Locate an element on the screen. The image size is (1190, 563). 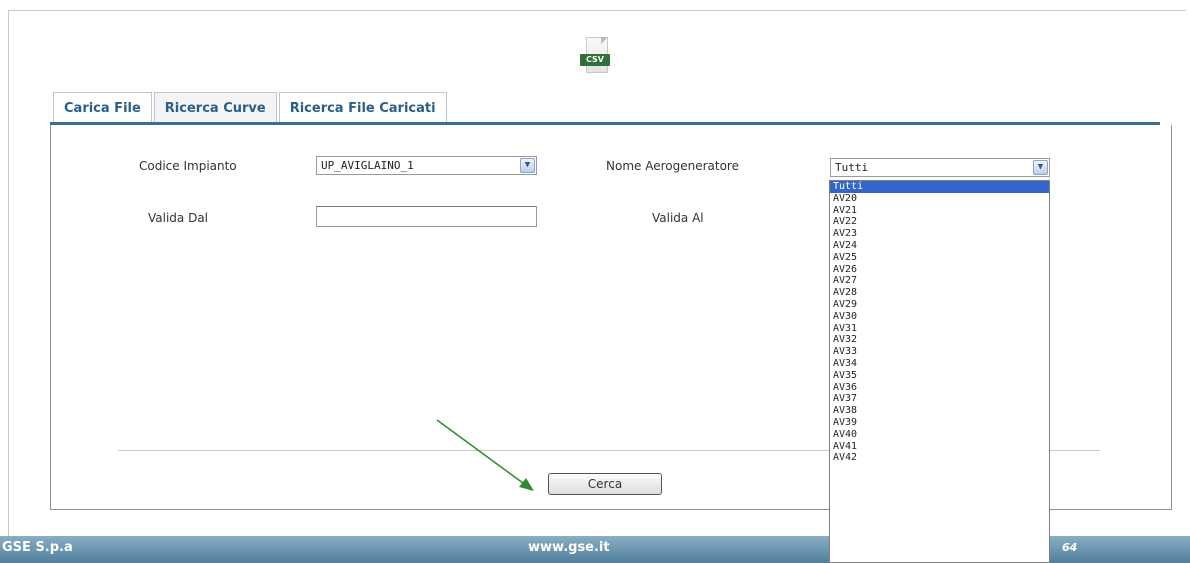
tab-ricerca-file-caricati: Ricerca File Caricati is located at coordinates (362, 107).